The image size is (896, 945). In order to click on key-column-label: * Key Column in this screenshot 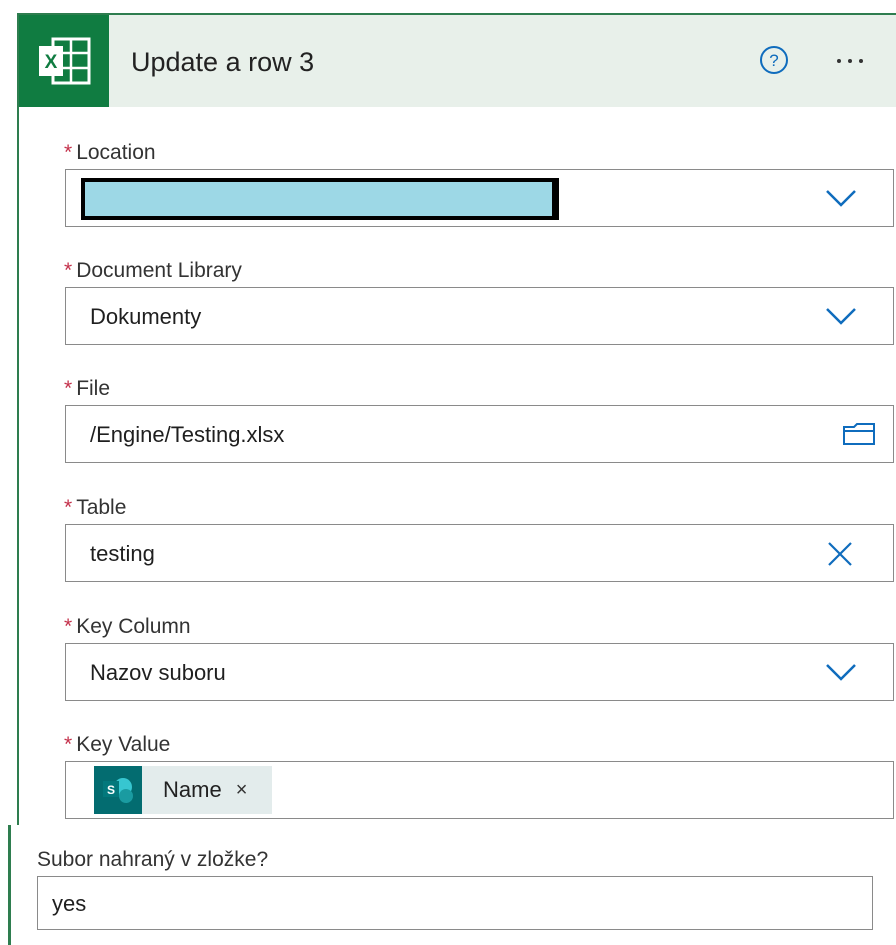, I will do `click(127, 626)`.